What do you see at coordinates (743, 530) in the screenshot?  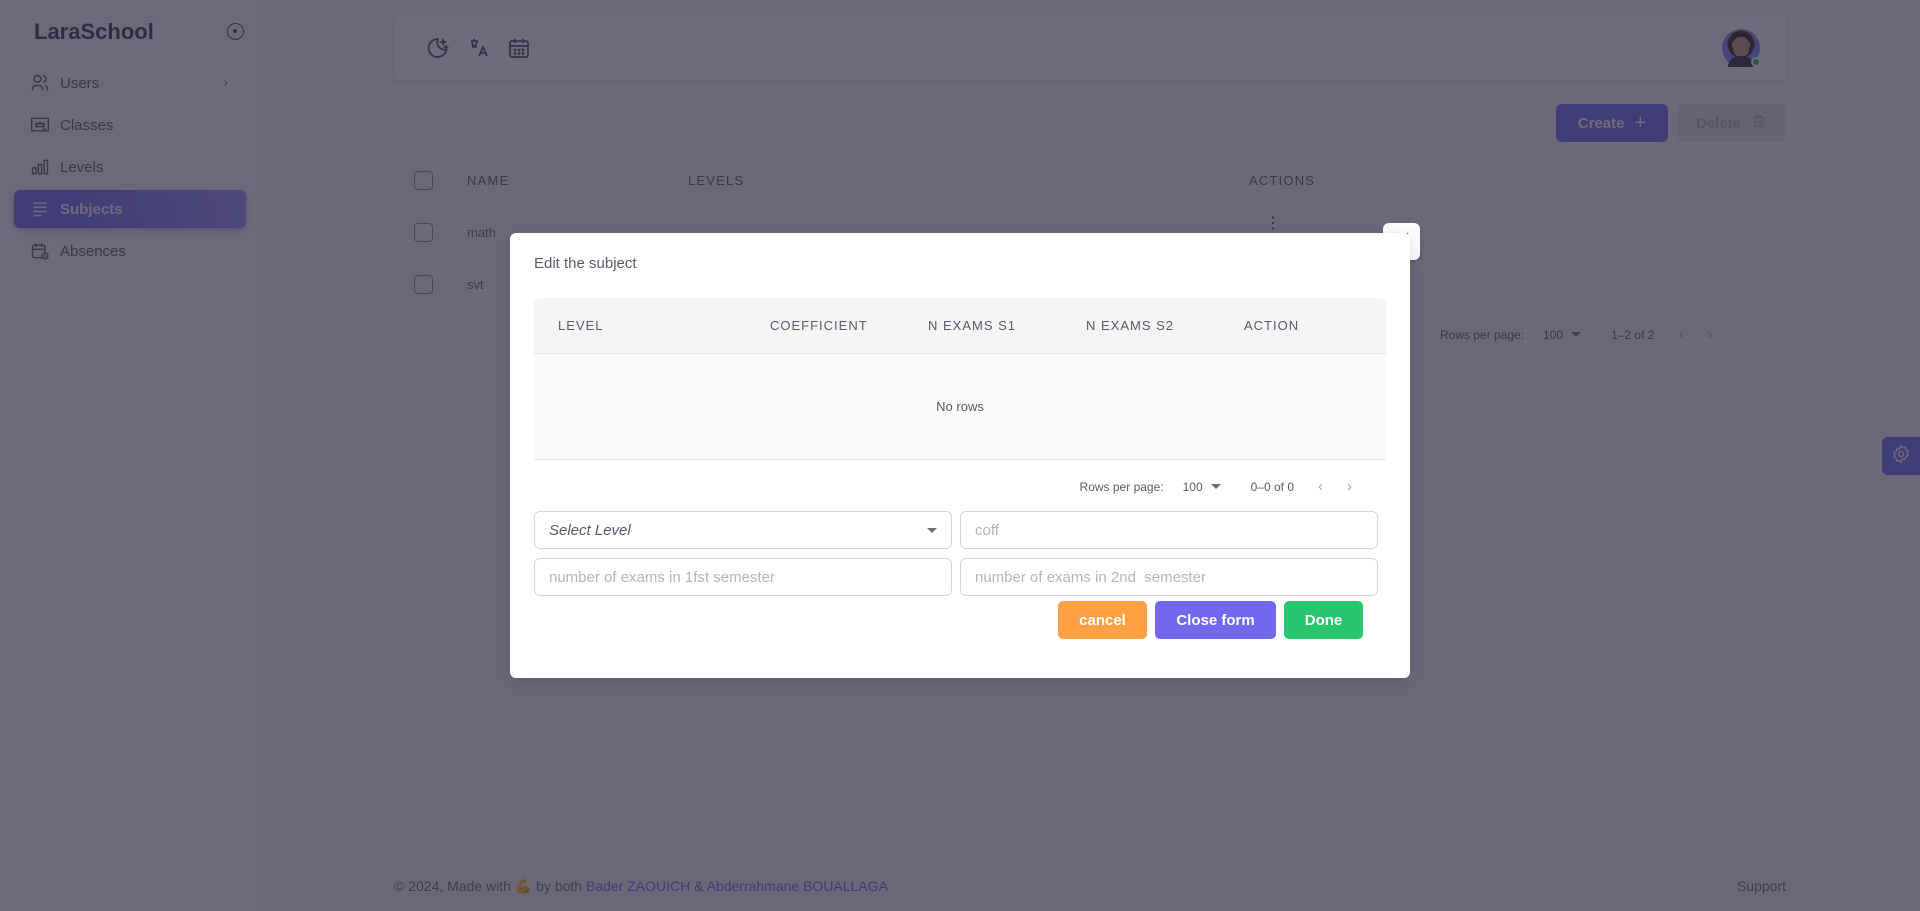 I see `select-level-dropdown: Select Level` at bounding box center [743, 530].